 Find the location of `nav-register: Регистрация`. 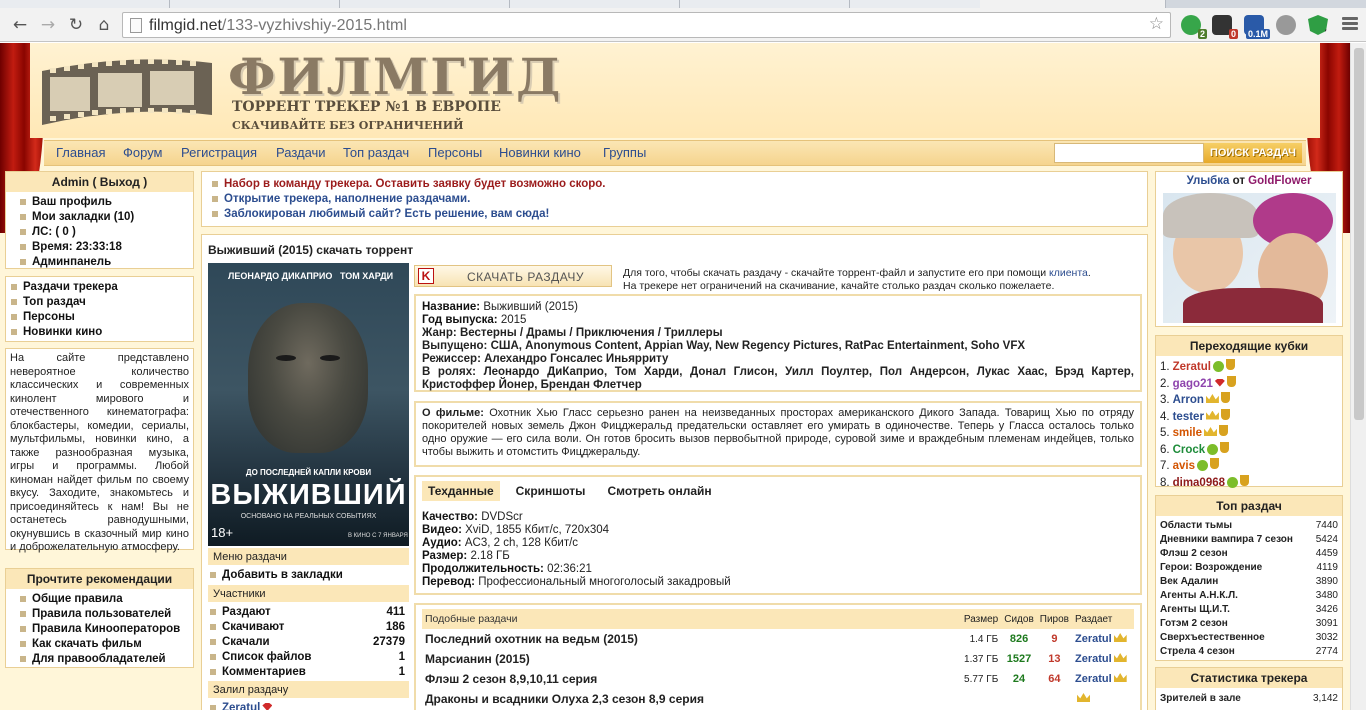

nav-register: Регистрация is located at coordinates (219, 152).